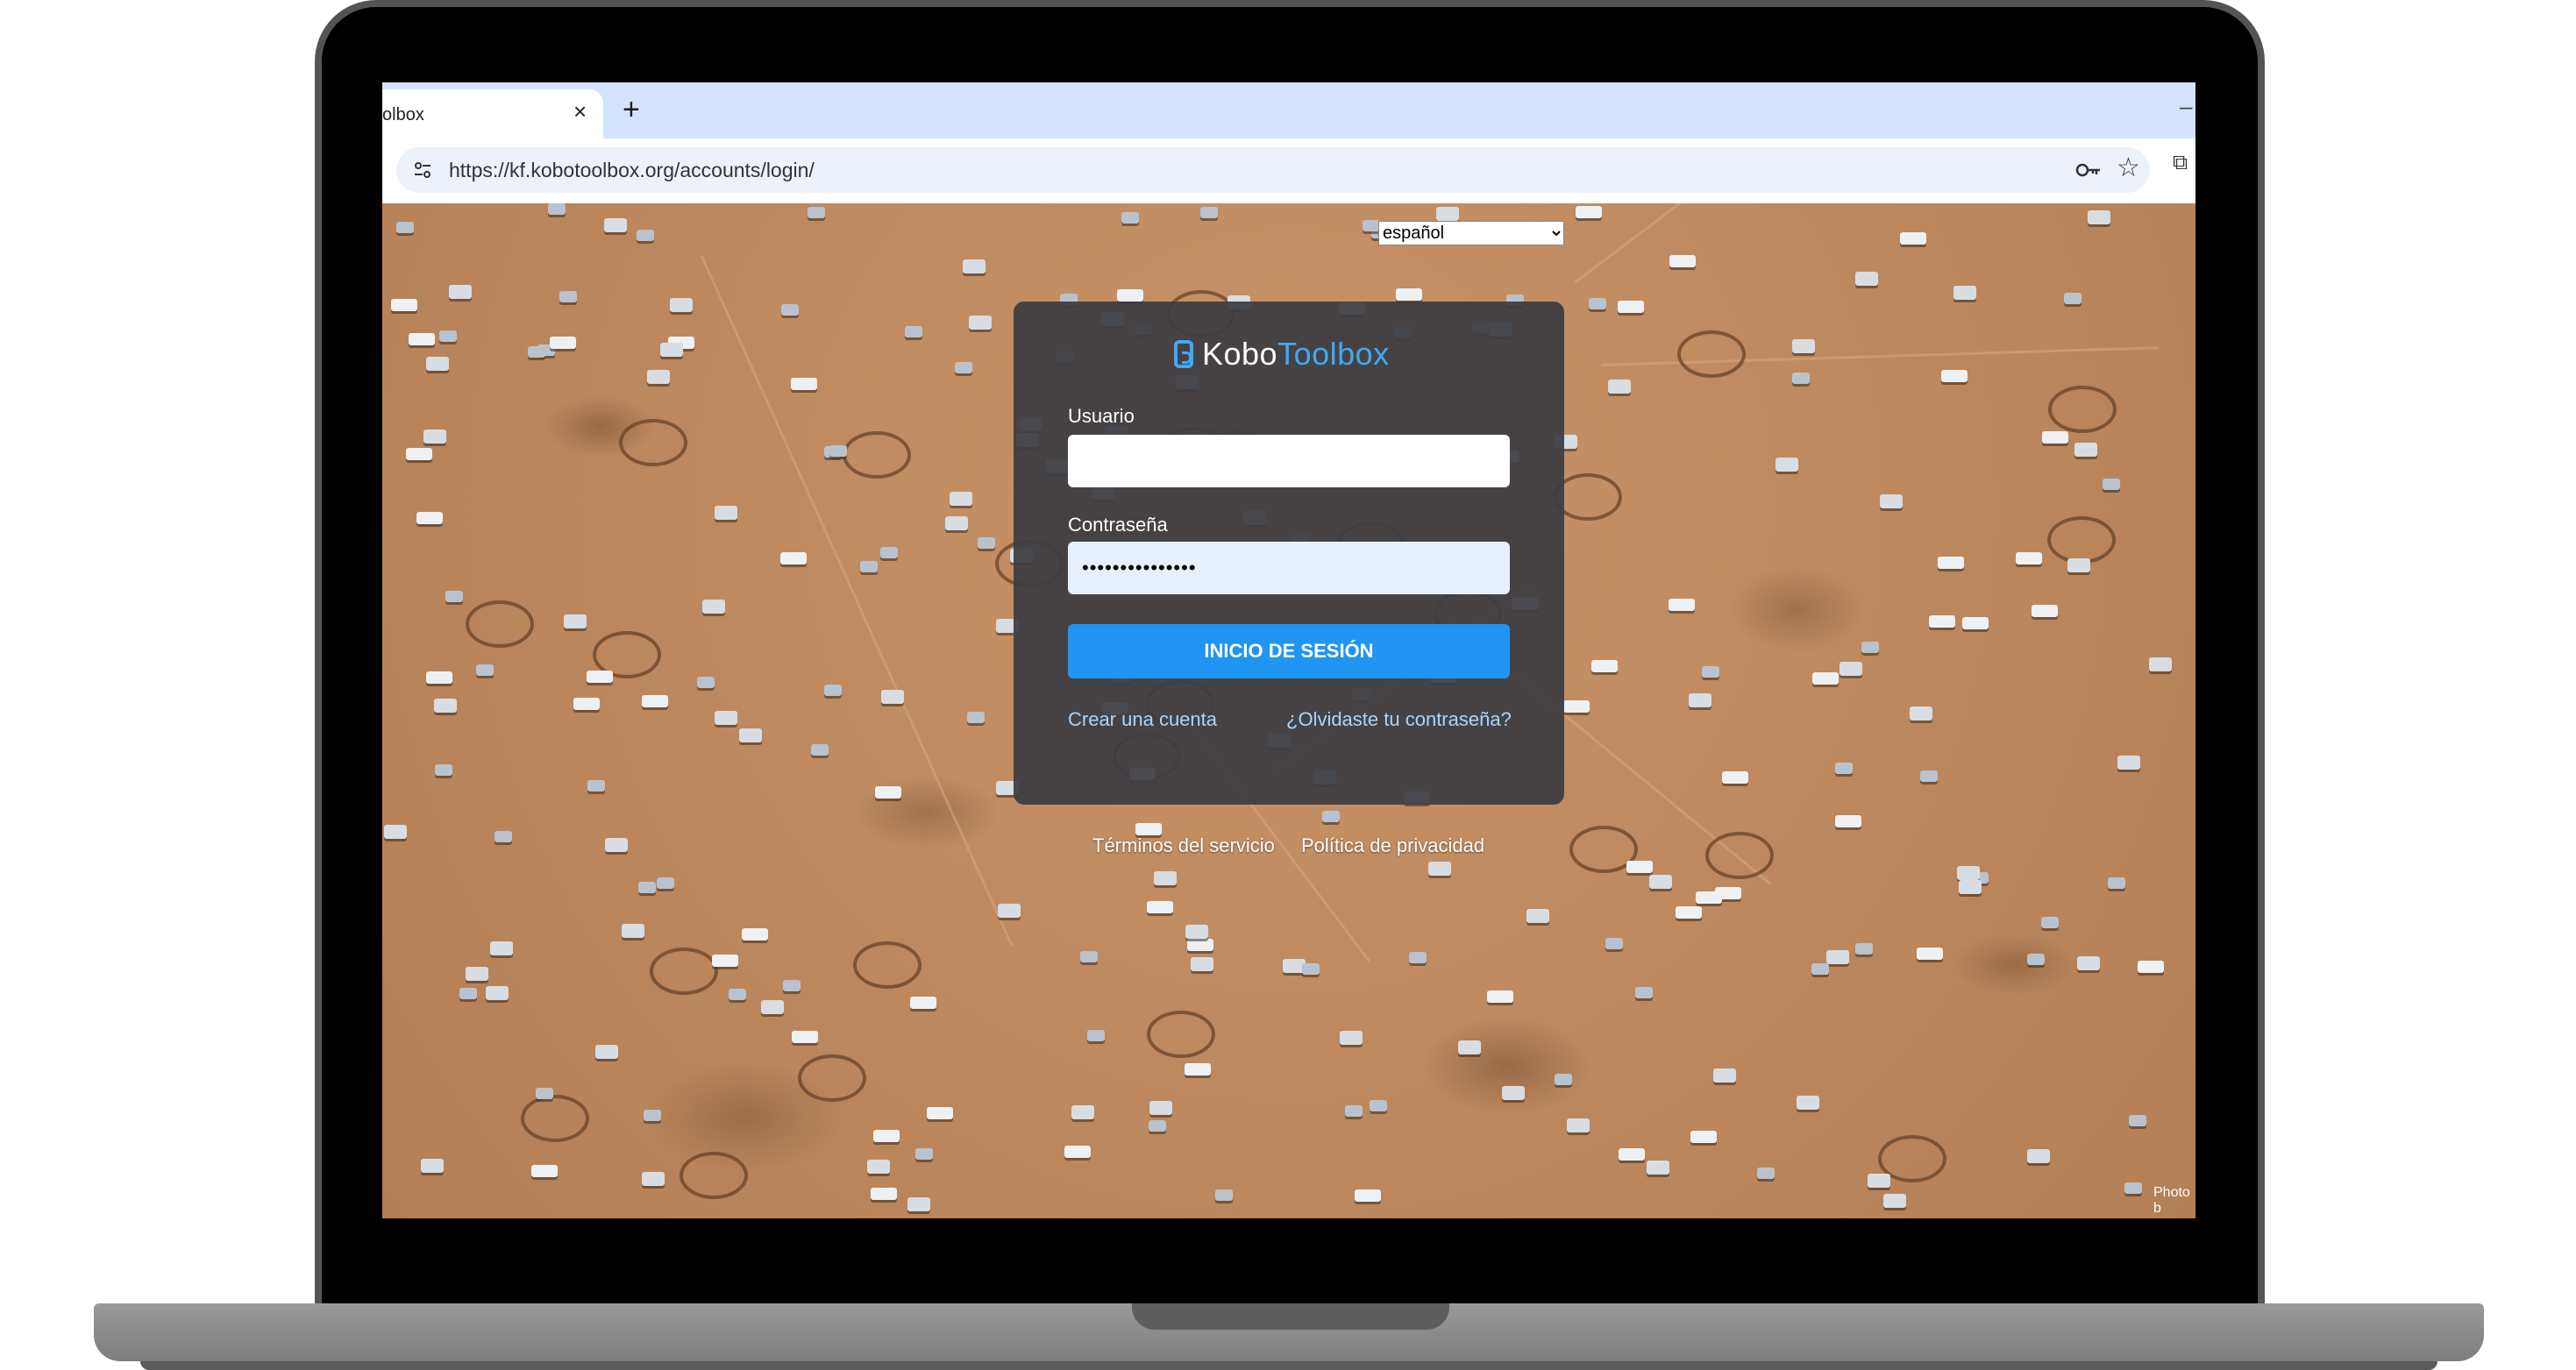  I want to click on minimize-button: –, so click(2186, 106).